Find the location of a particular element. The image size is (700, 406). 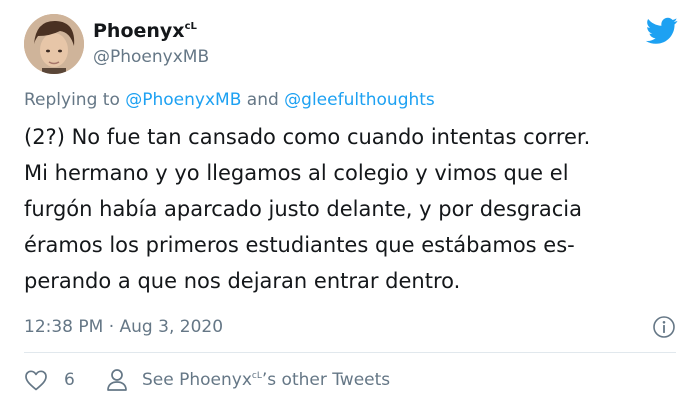

other-tweets-prefix: See Phoenyx is located at coordinates (197, 380).